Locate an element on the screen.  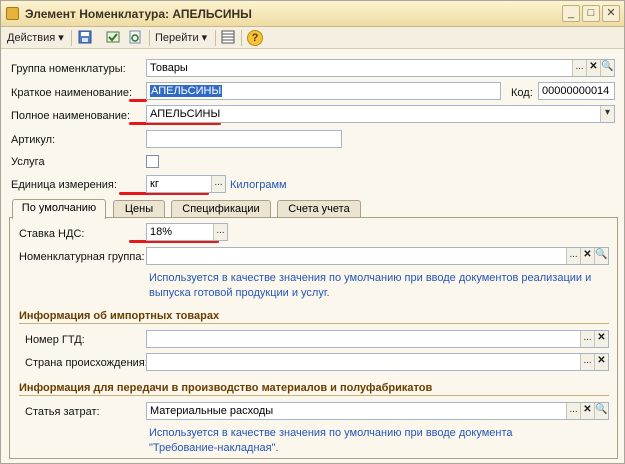
tab-accounts: Счета учета is located at coordinates (319, 209).